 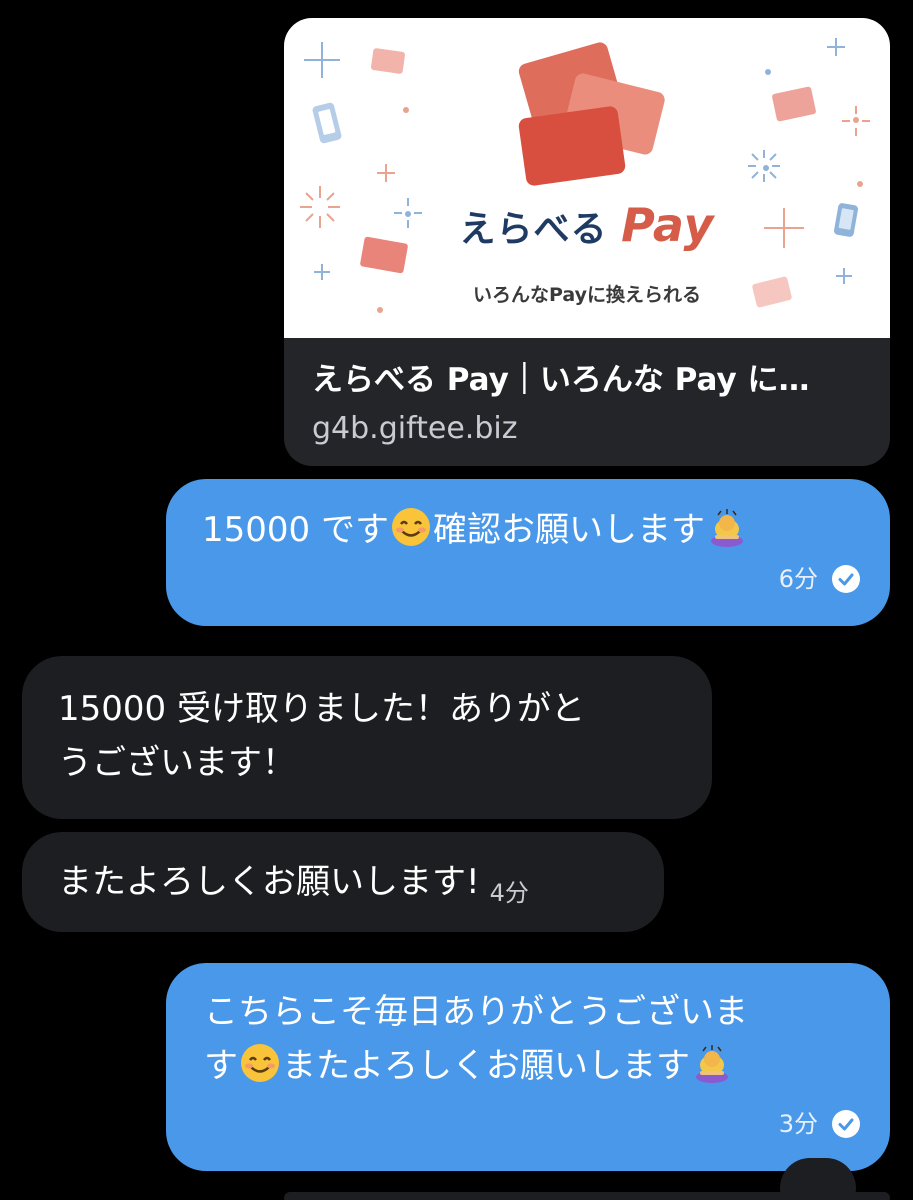 What do you see at coordinates (592, 429) in the screenshot?
I see `link-domain: g4b.giftee.biz` at bounding box center [592, 429].